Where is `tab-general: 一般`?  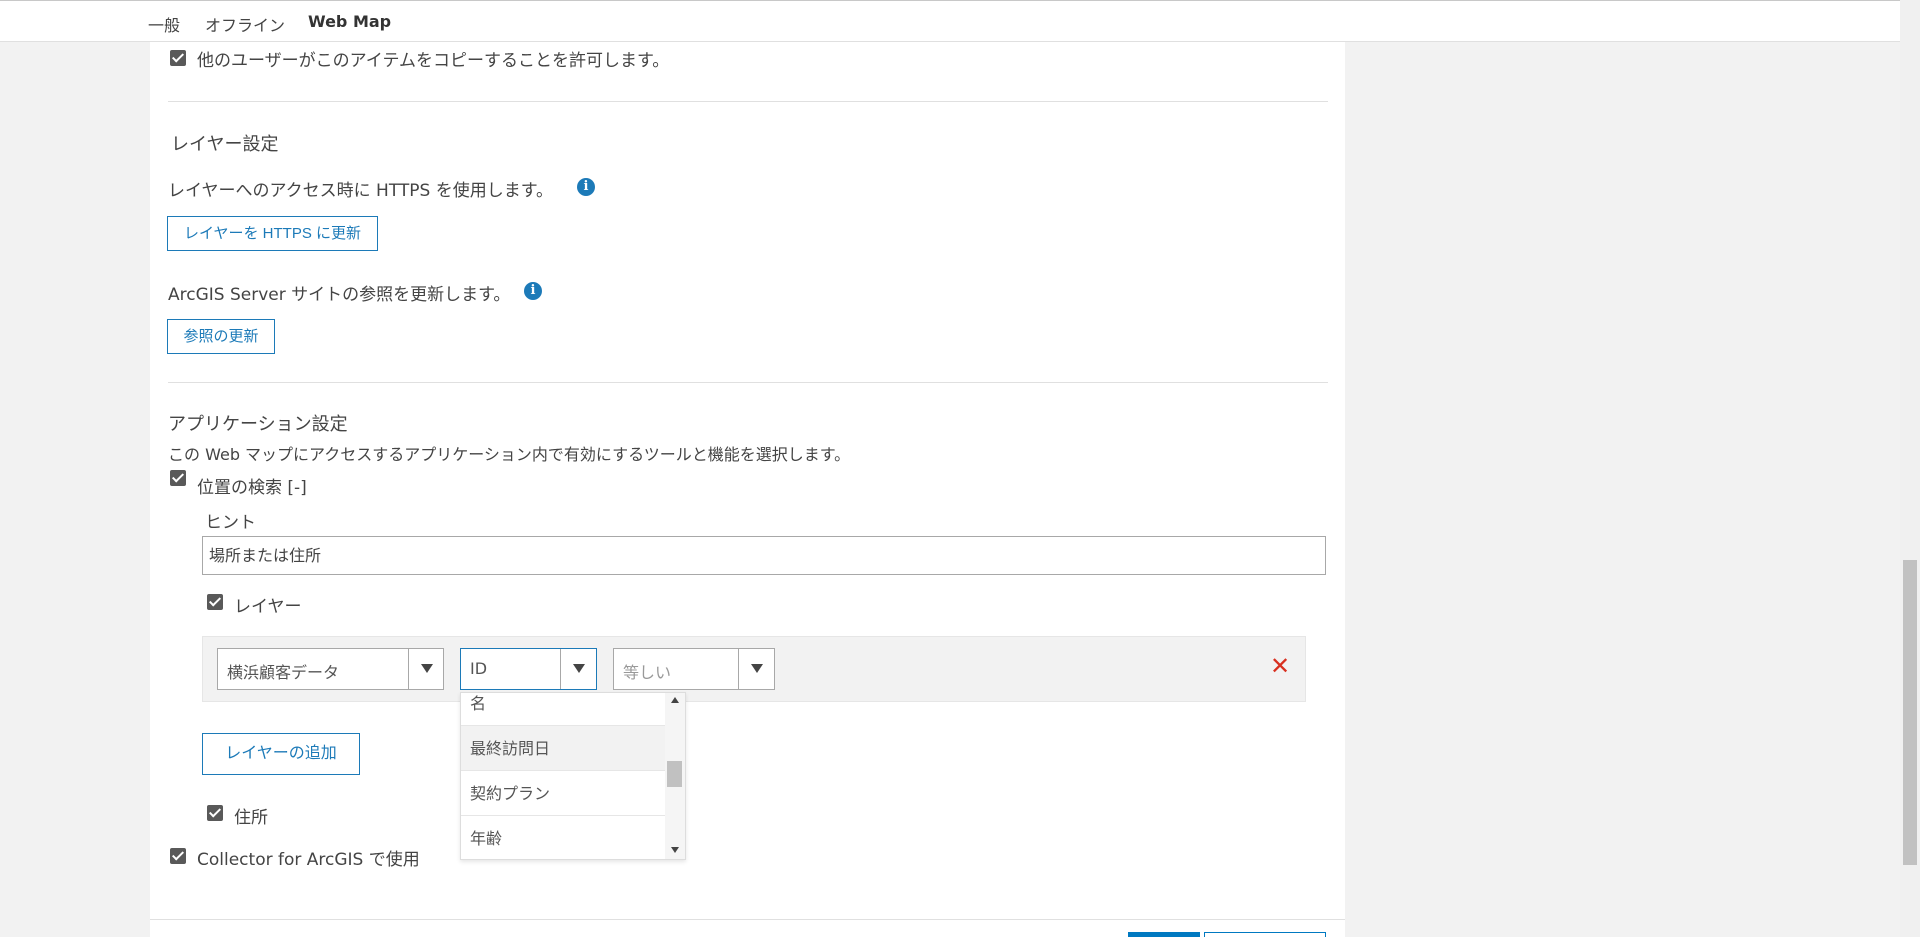 tab-general: 一般 is located at coordinates (164, 24).